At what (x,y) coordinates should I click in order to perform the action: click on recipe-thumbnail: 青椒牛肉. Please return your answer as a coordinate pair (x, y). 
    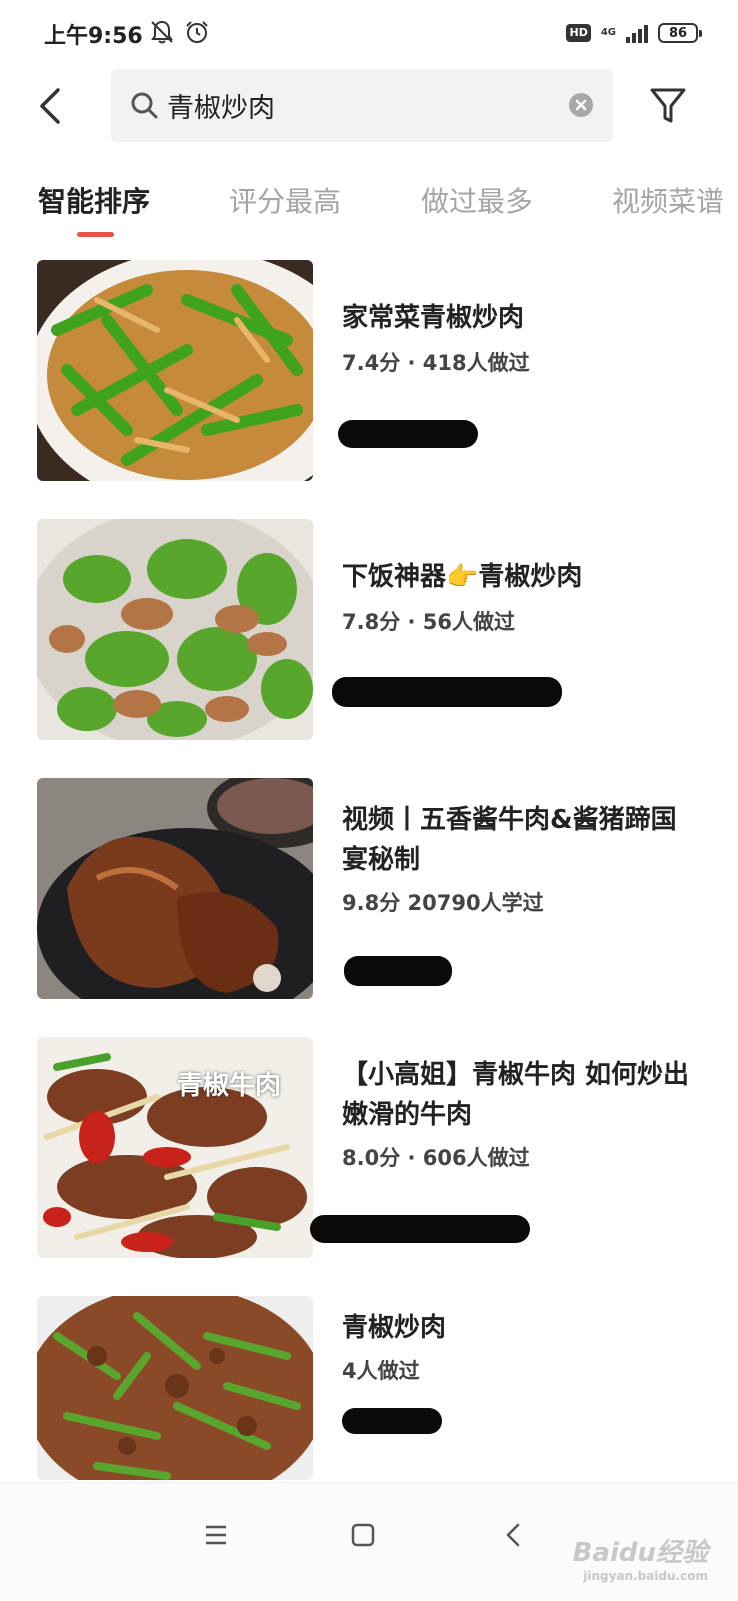
    Looking at the image, I should click on (175, 1147).